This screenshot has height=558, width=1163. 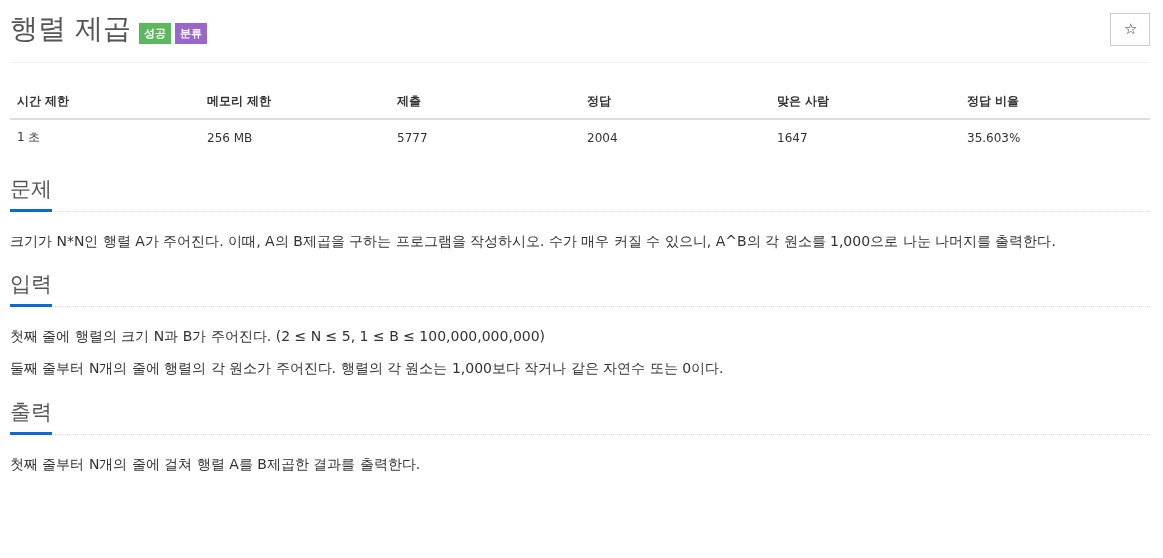 I want to click on favorite-button: ☆, so click(x=1130, y=29).